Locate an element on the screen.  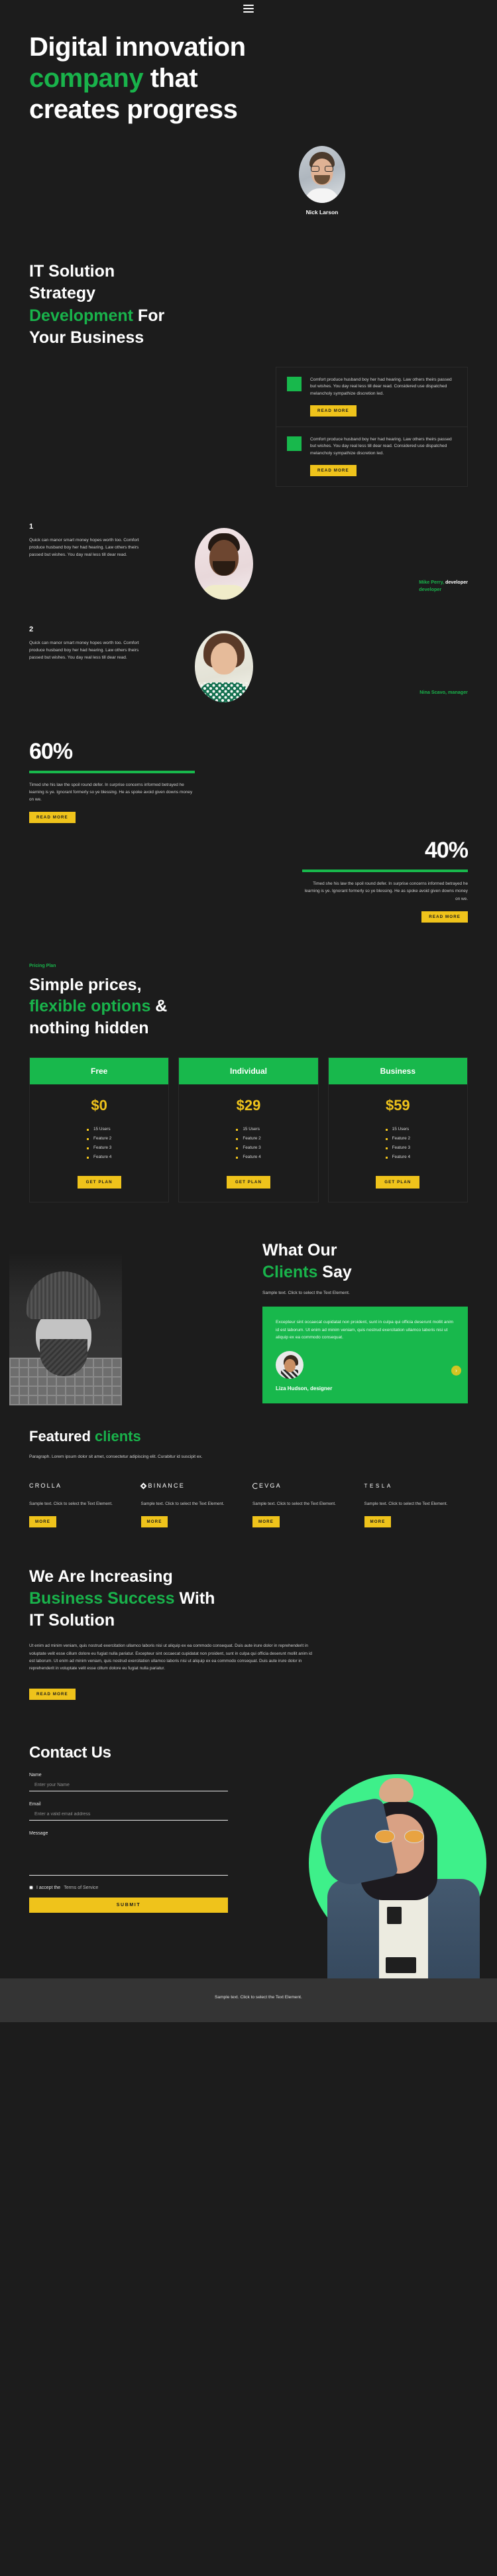
team-member-name: Mike Perry, developer developer is located at coordinates (443, 587).